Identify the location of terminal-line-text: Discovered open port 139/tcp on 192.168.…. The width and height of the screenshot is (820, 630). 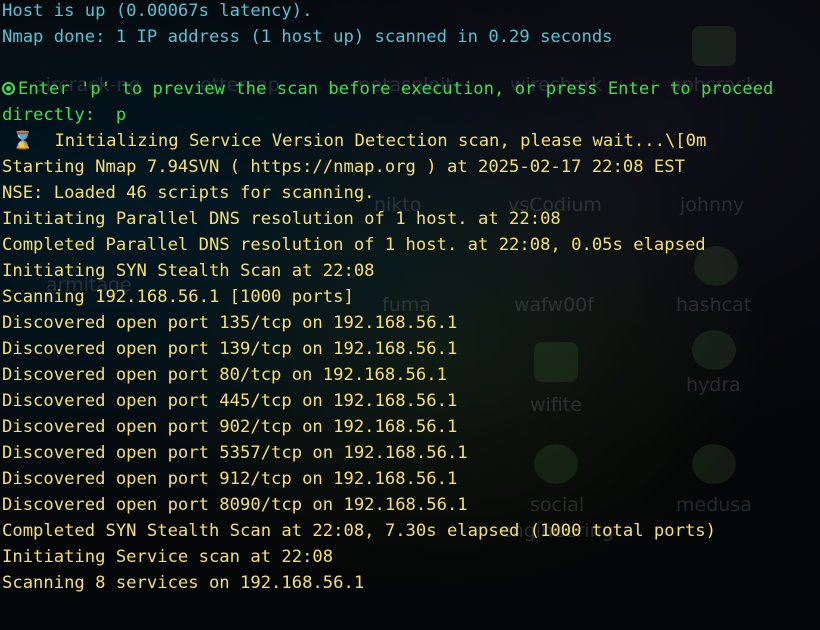
(230, 349).